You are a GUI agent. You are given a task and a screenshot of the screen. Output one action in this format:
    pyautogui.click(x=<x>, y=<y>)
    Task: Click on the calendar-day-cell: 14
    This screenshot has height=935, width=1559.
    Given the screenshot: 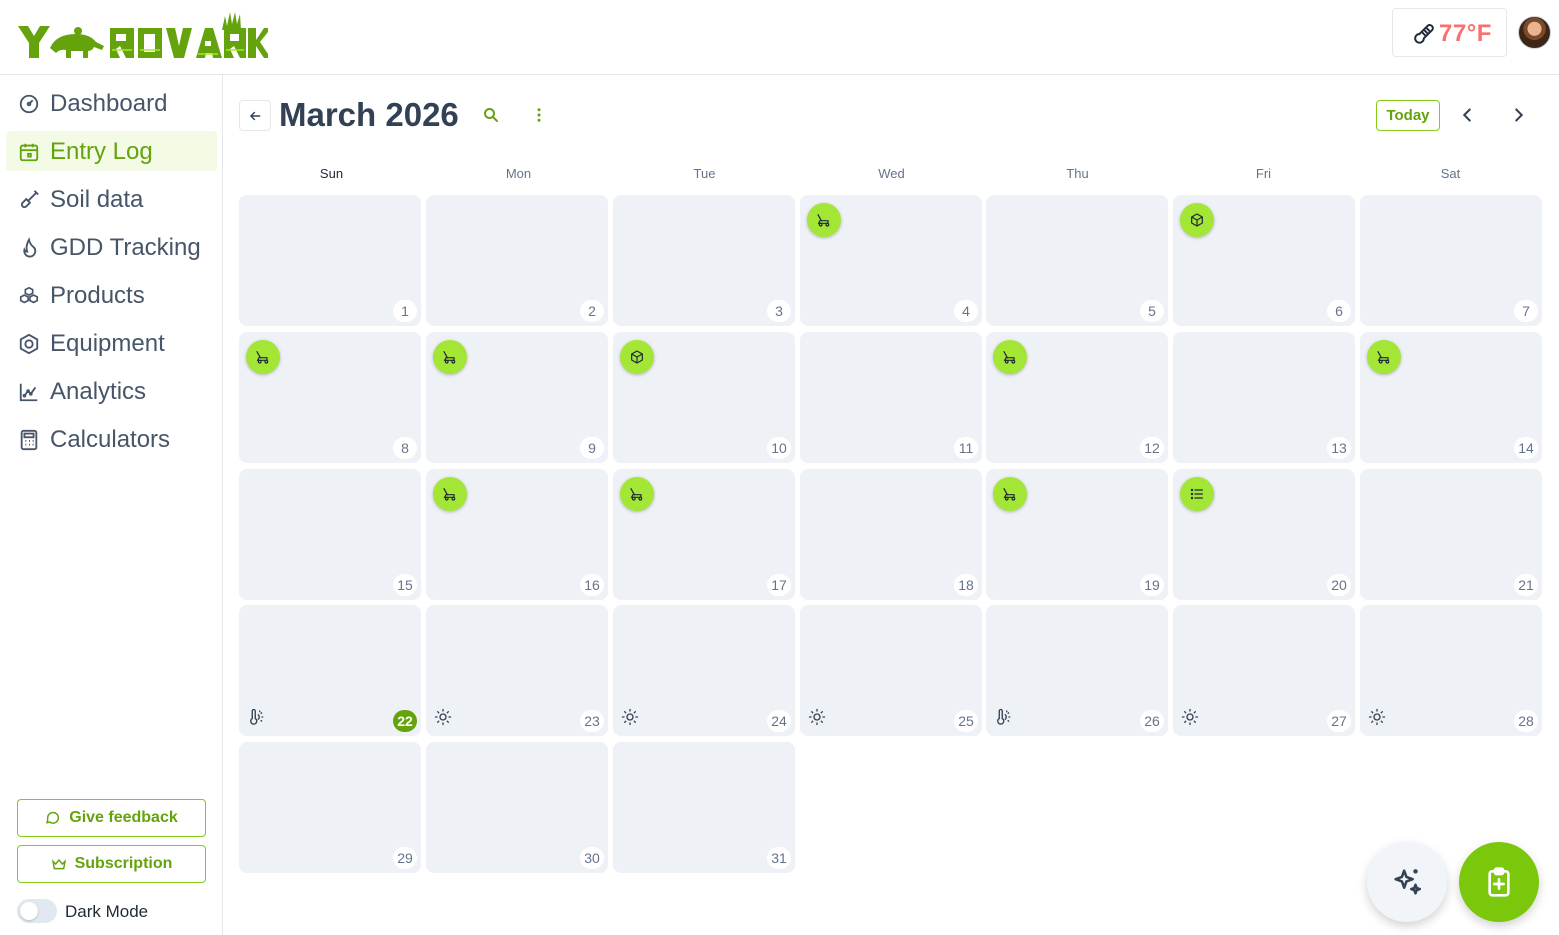 What is the action you would take?
    pyautogui.click(x=1451, y=397)
    